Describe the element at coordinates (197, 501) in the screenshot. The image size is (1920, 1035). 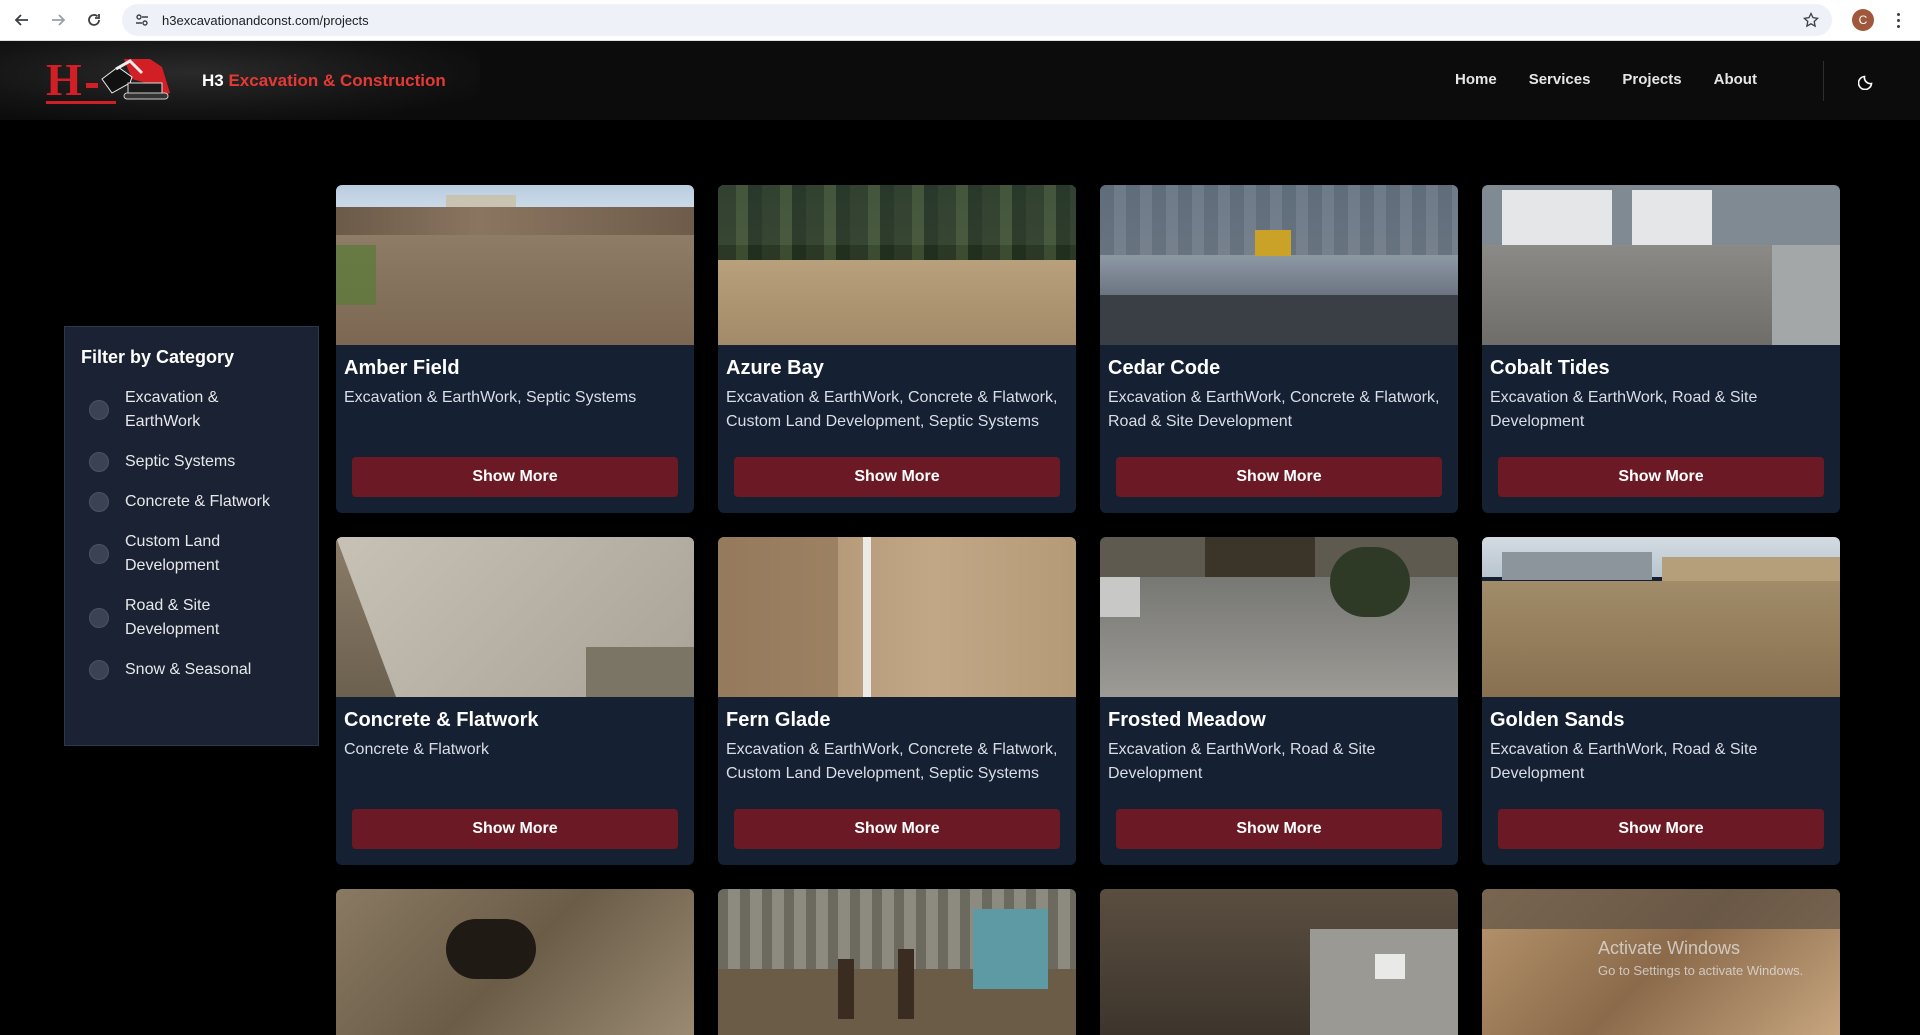
I see `filter-label: Concrete & Flatwork` at that location.